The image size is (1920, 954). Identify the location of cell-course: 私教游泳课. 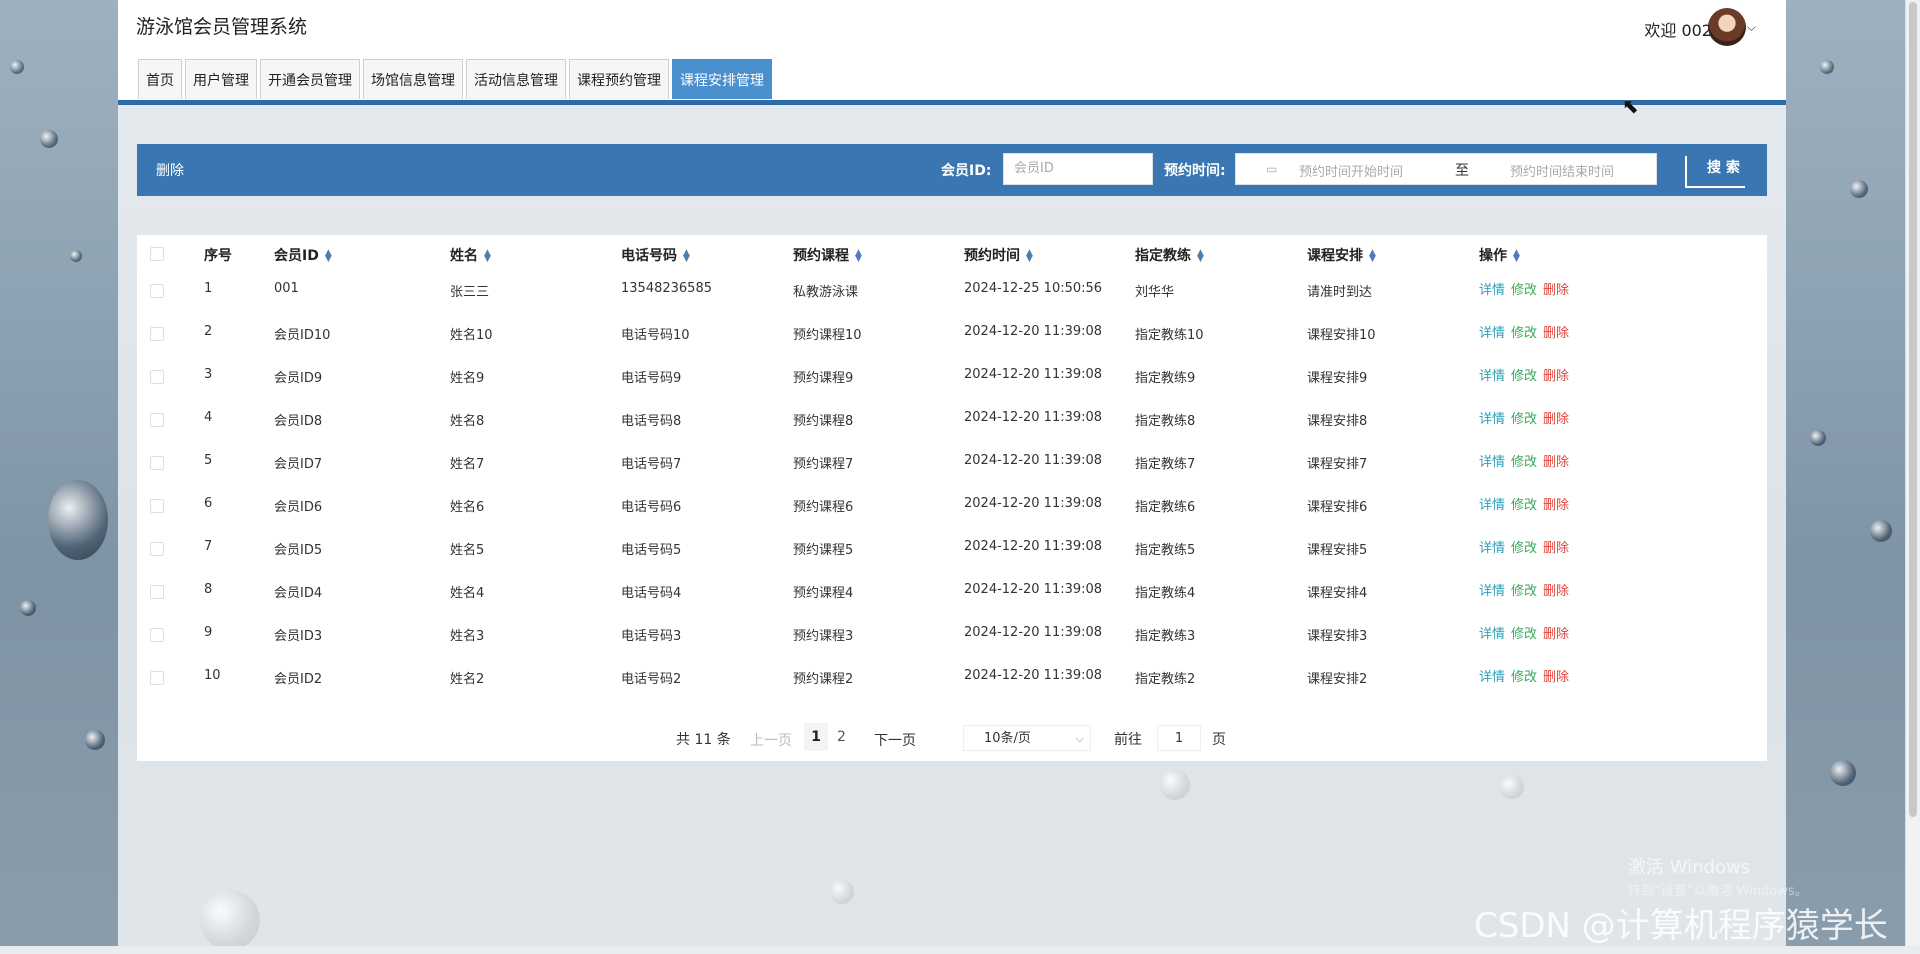
(826, 292).